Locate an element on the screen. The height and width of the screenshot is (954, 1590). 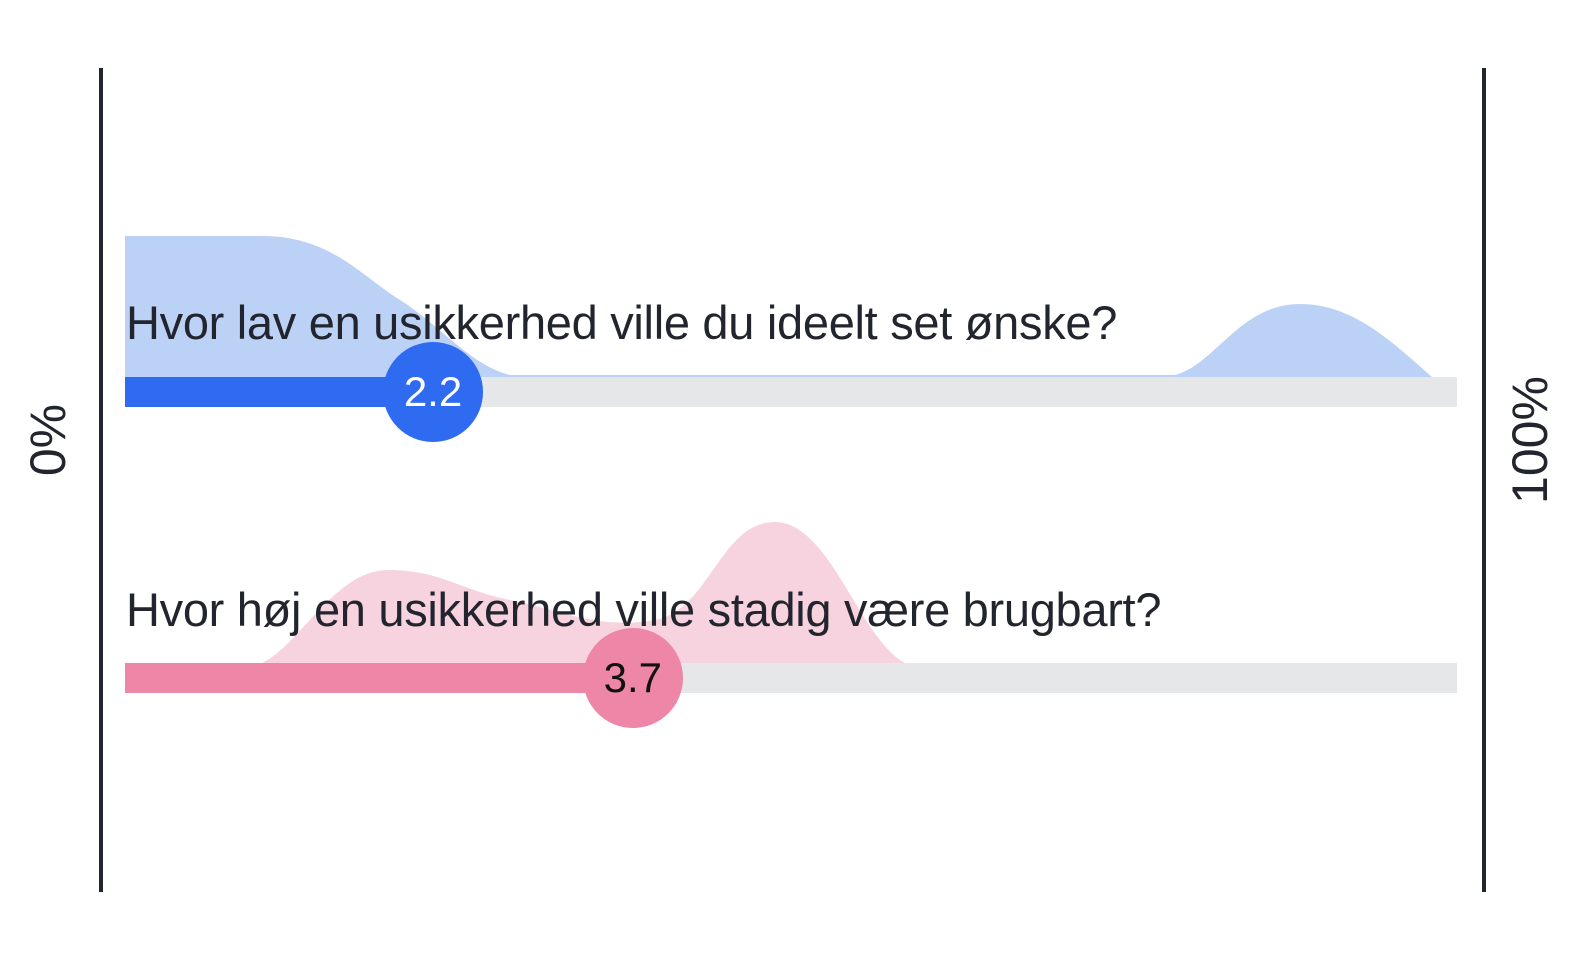
q1-slider-handle: 2.2 is located at coordinates (433, 392).